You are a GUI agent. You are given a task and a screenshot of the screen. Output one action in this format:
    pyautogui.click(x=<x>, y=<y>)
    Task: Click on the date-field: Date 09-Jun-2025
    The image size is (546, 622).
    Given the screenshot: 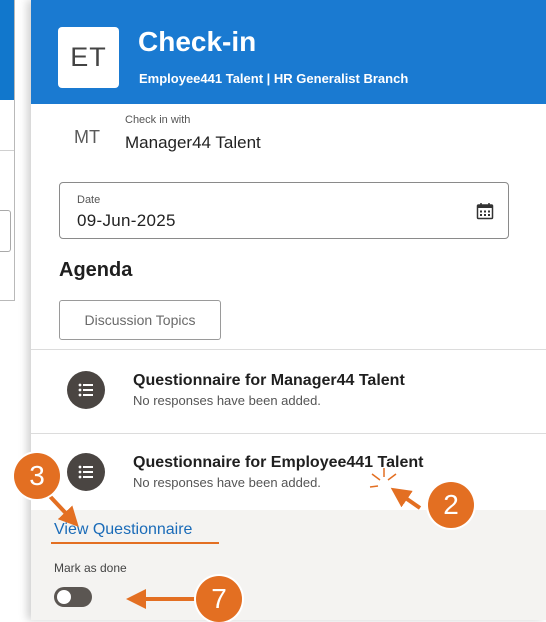 What is the action you would take?
    pyautogui.click(x=284, y=210)
    